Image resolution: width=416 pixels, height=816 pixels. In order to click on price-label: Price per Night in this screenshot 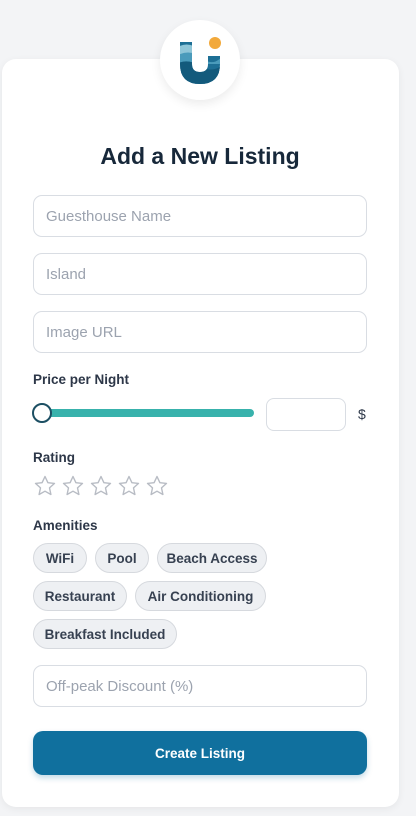, I will do `click(81, 379)`.